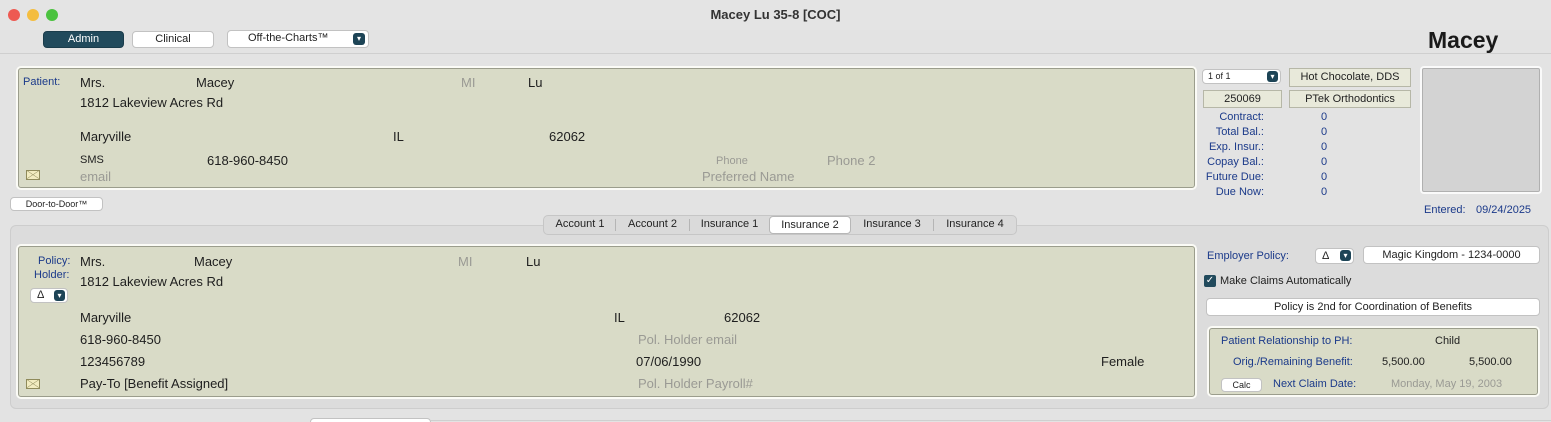 Image resolution: width=1551 pixels, height=422 pixels. Describe the element at coordinates (92, 261) in the screenshot. I see `holder-prefix: Mrs.` at that location.